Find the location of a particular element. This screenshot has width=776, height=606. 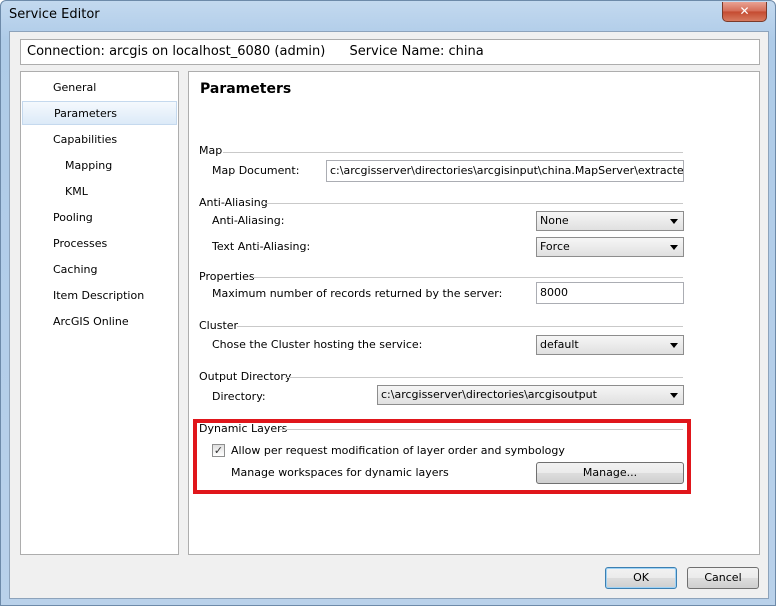

anti-aliasing-select: None is located at coordinates (610, 221).